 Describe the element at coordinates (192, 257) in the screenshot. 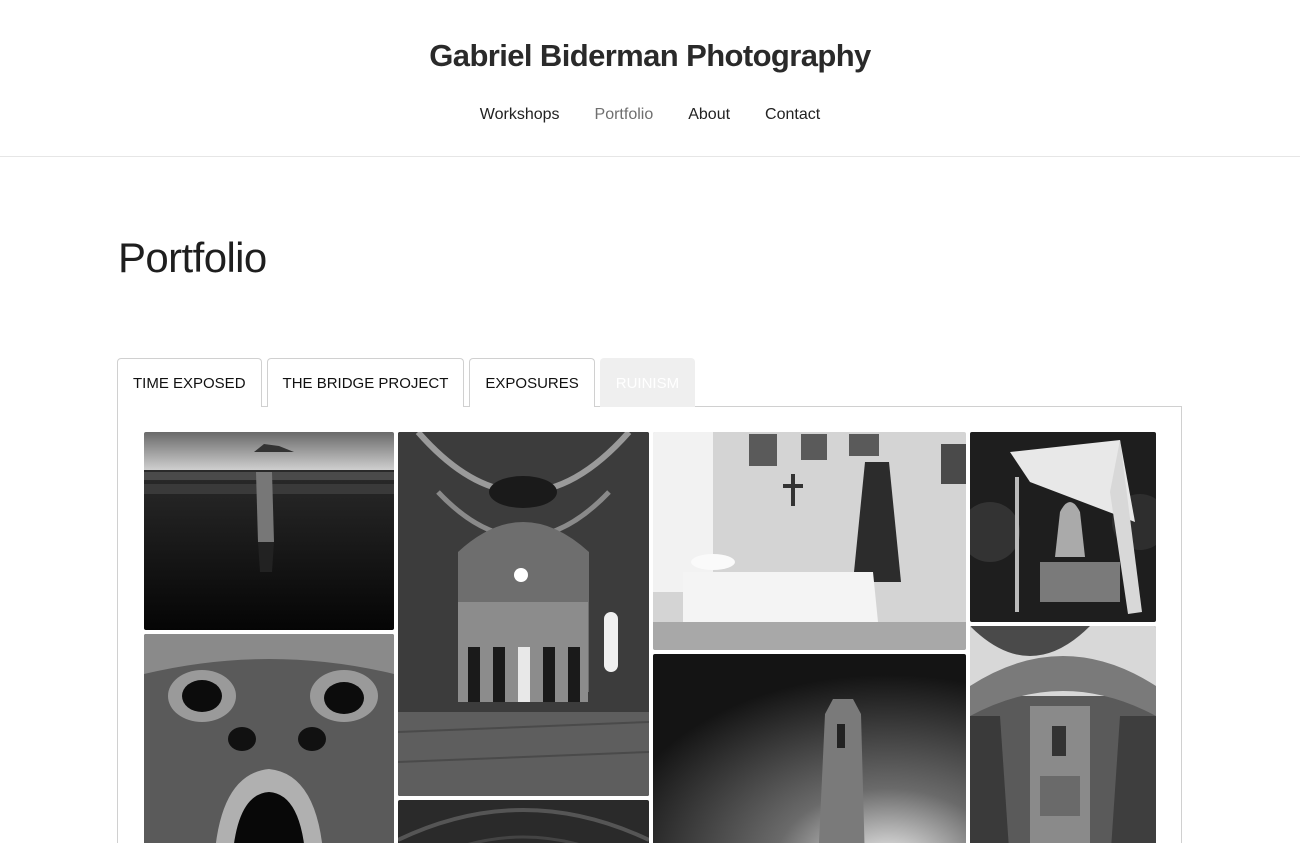

I see `page-title: Portfolio` at that location.